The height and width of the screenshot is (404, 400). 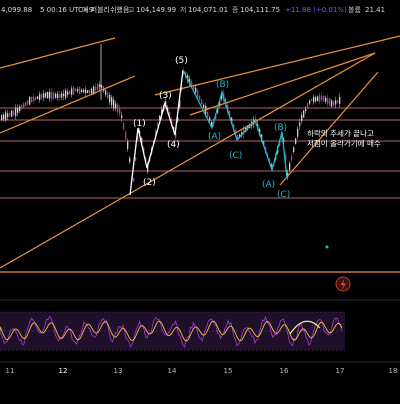 I want to click on wave-label-b2: (B), so click(x=280, y=128).